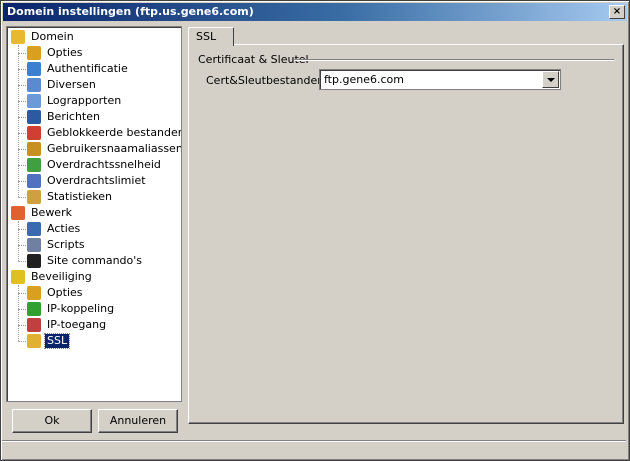  What do you see at coordinates (364, 79) in the screenshot?
I see `cert-key-value: ftp.gene6.com` at bounding box center [364, 79].